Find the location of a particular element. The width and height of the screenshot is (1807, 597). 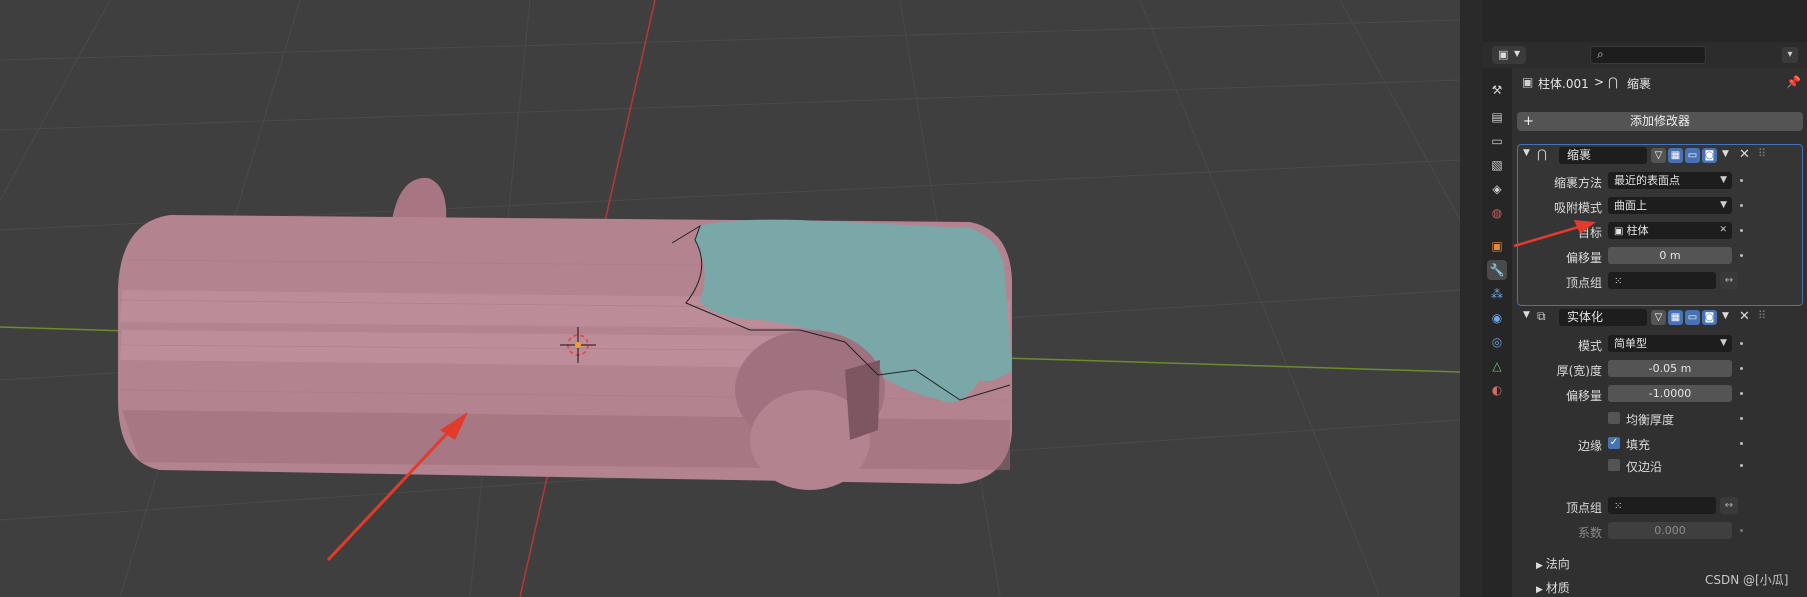

properties-tabs: ⚒ ▤ ▭ ▧ ◈ ◍ ▣ 🔧 ⁂ ◉ ◎ △ ◐ is located at coordinates (1497, 332).